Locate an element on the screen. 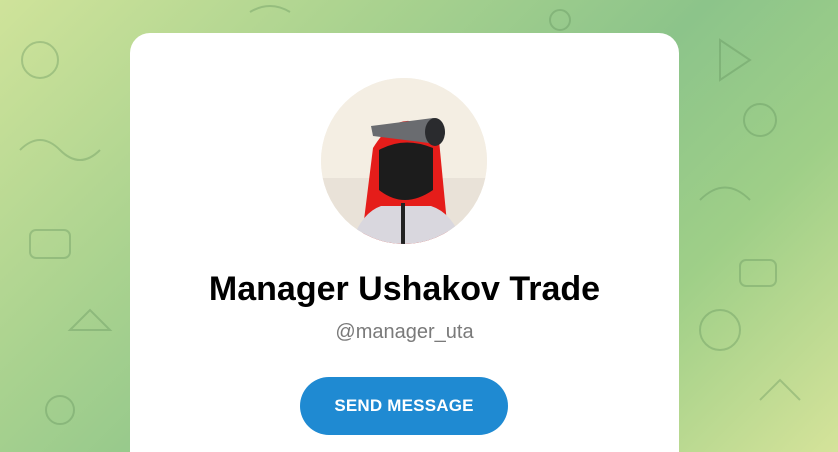 This screenshot has width=838, height=452. profile-username: @manager_uta is located at coordinates (404, 332).